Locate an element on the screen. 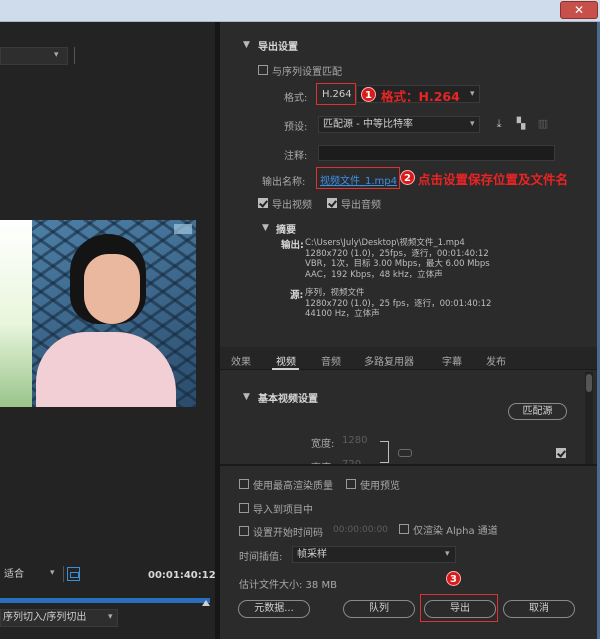 Image resolution: width=600 pixels, height=639 pixels. summary-output-line: AAC，192 Kbps，48 kHz，立体声 is located at coordinates (374, 274).